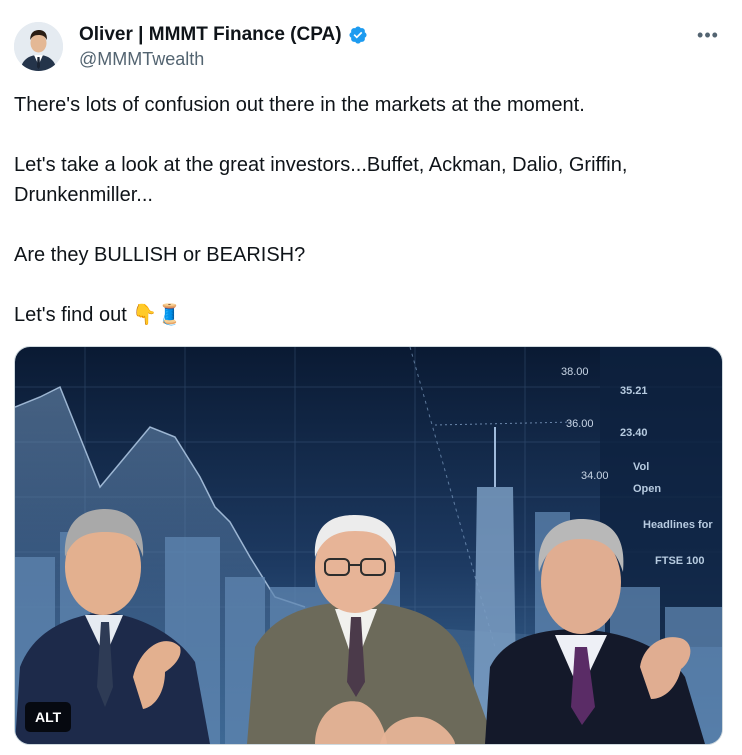 Image resolution: width=742 pixels, height=755 pixels. What do you see at coordinates (358, 35) in the screenshot?
I see `verified-badge-icon` at bounding box center [358, 35].